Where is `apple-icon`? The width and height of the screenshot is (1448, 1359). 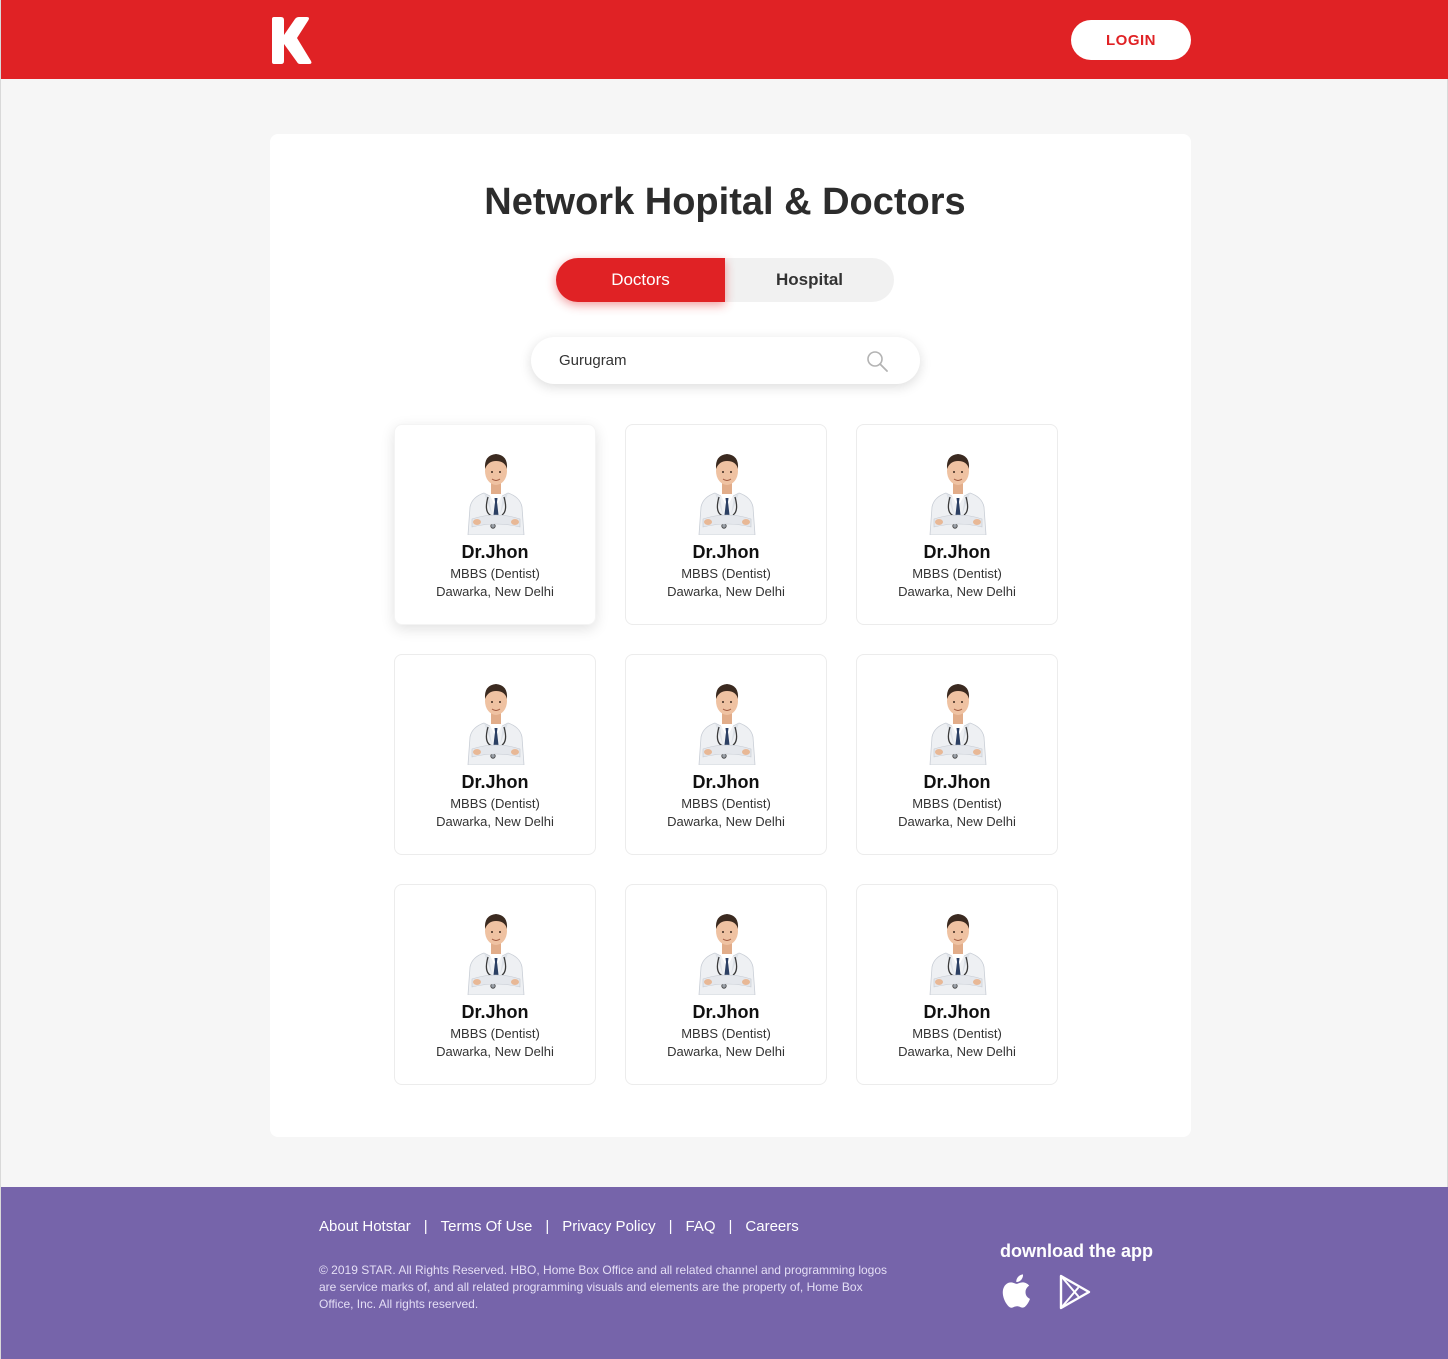
apple-icon is located at coordinates (1015, 1291).